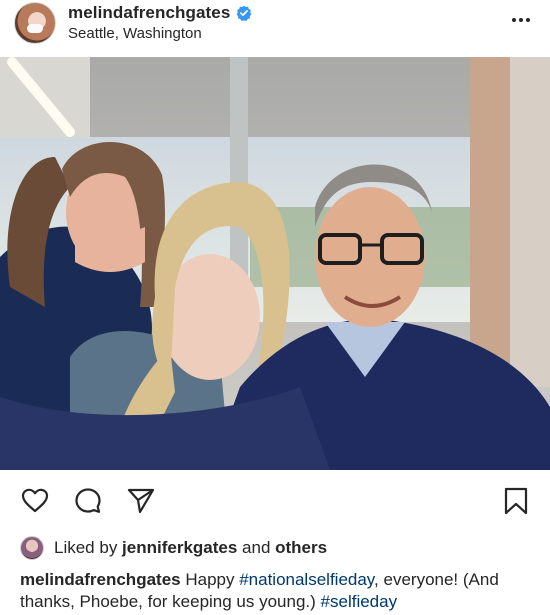 The height and width of the screenshot is (615, 550). I want to click on likes-summary: Liked by jenniferkgates and others, so click(173, 548).